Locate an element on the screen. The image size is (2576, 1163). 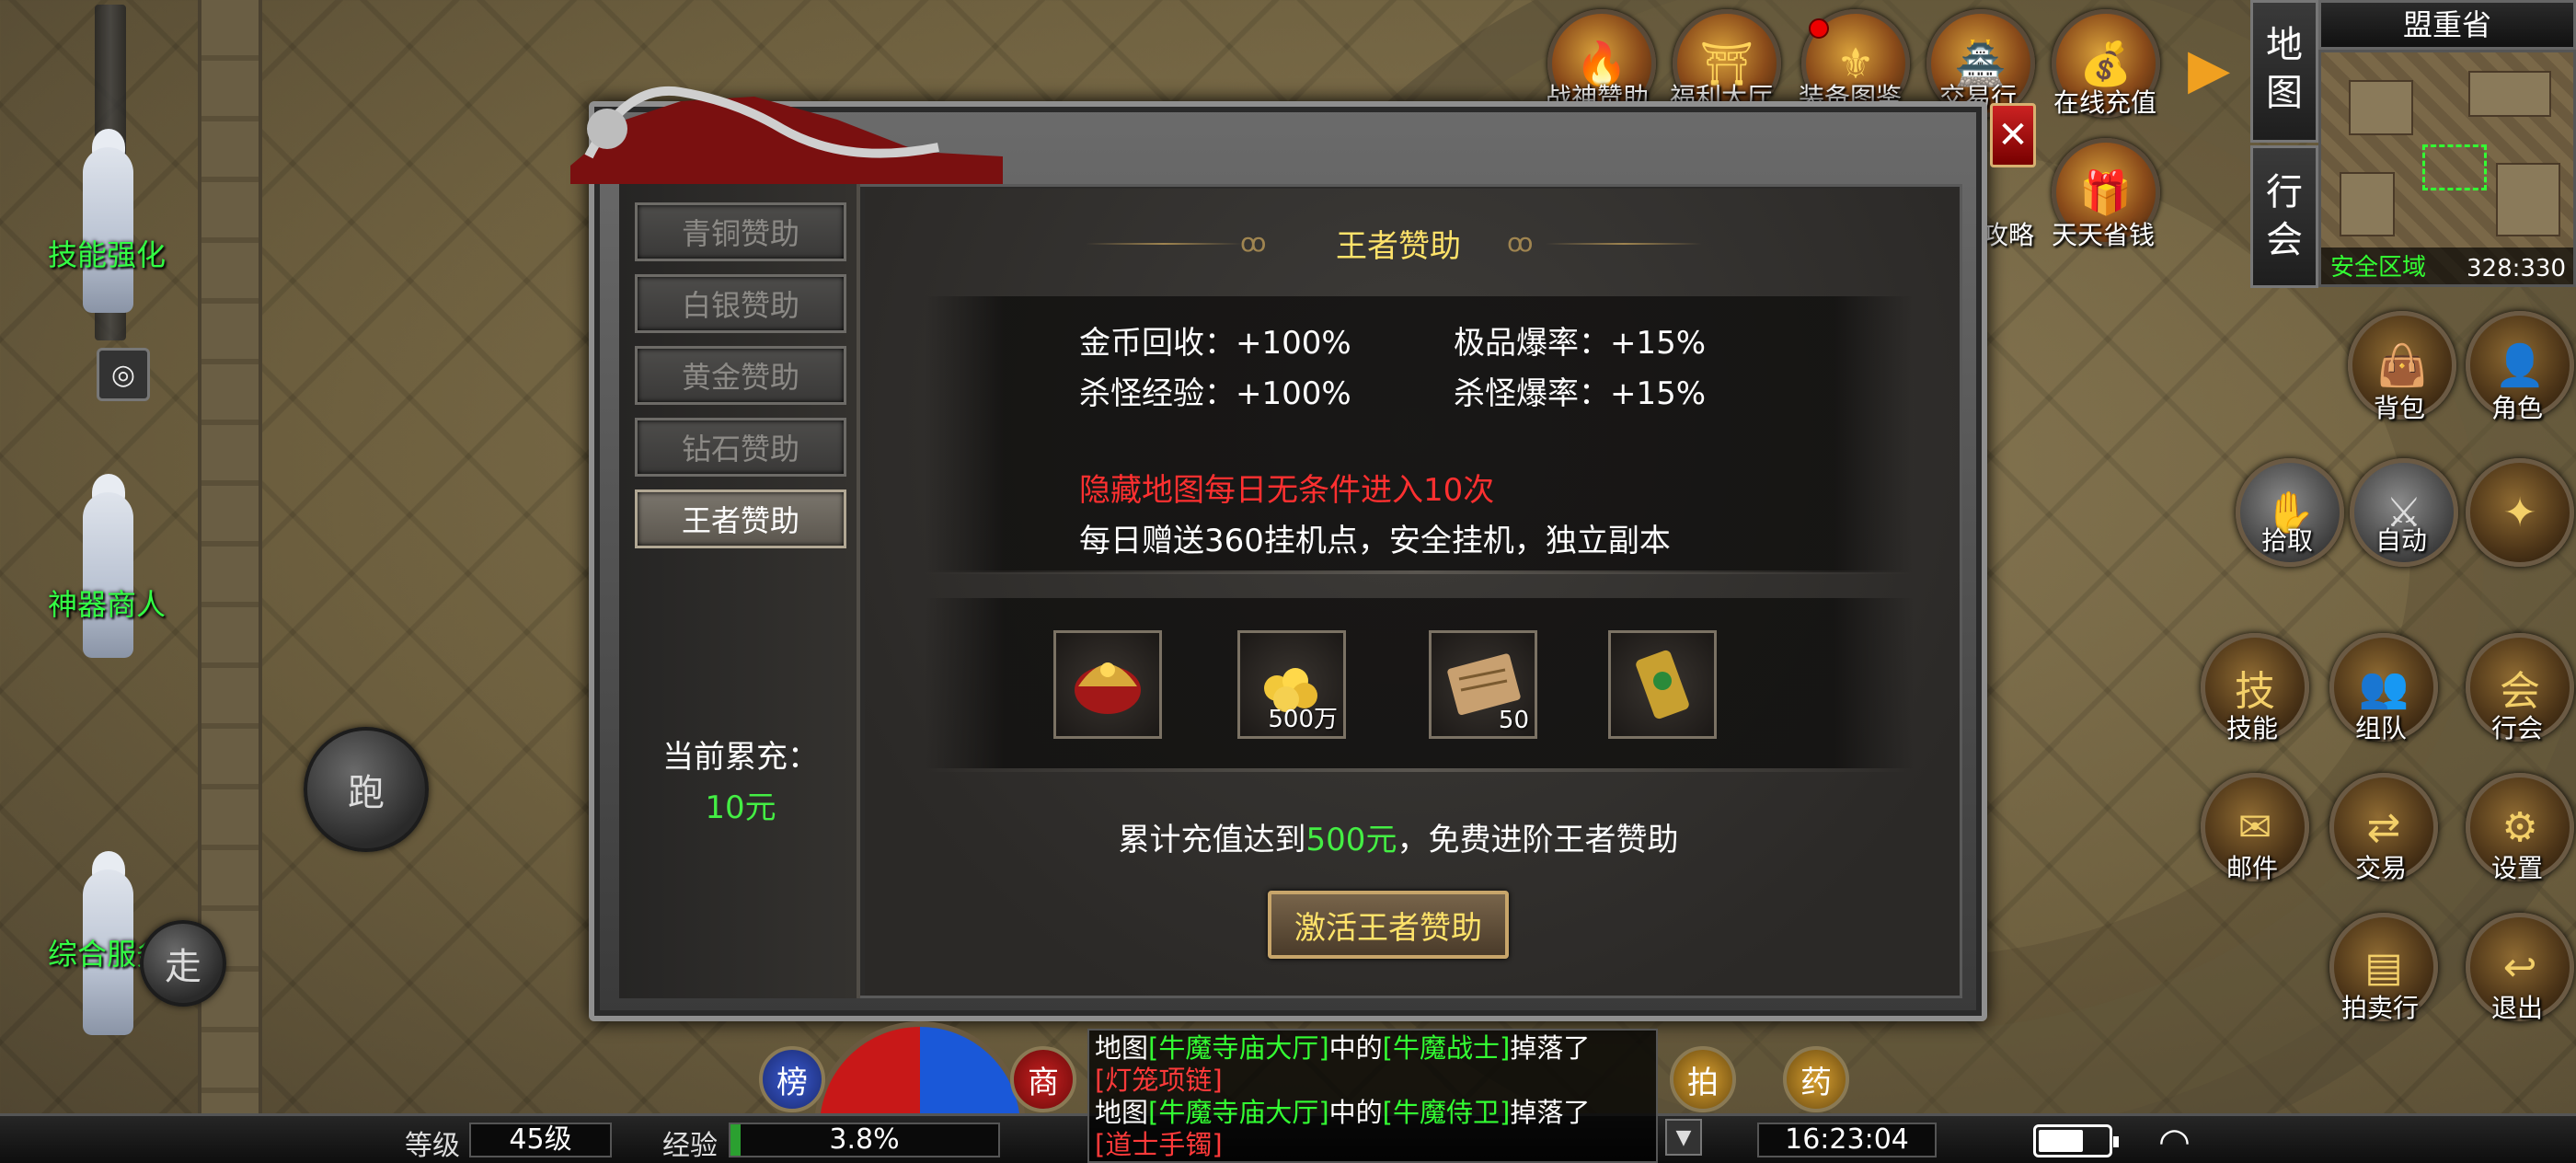
reward-slot: 500万 is located at coordinates (1291, 685).